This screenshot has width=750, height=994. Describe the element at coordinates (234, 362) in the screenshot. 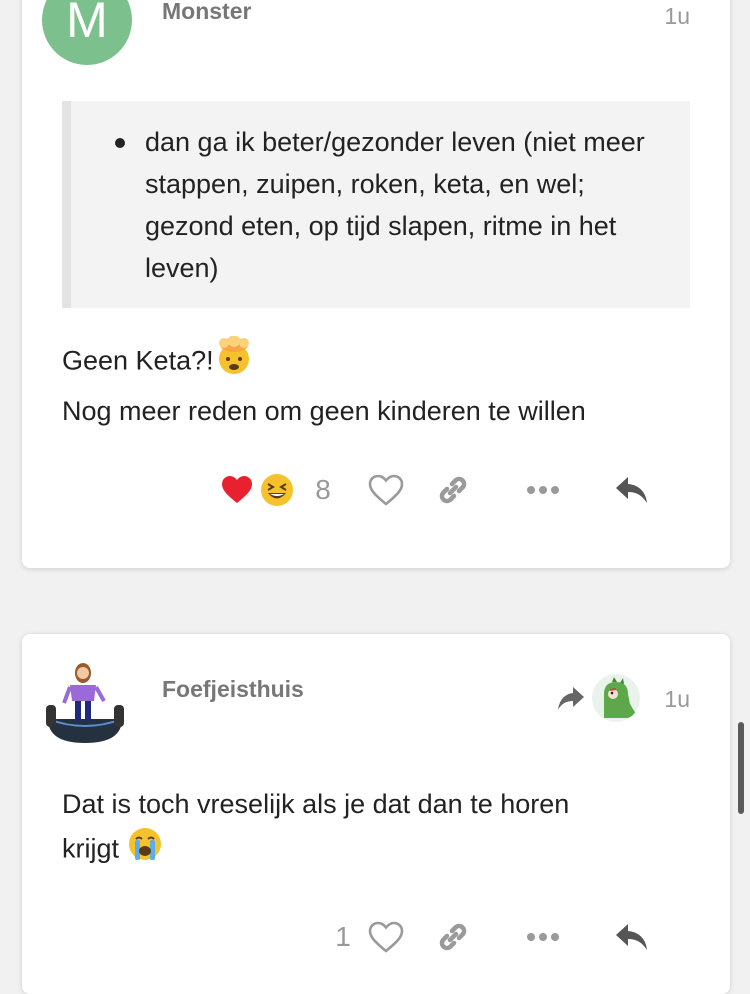

I see `exploding-head-emoji` at that location.